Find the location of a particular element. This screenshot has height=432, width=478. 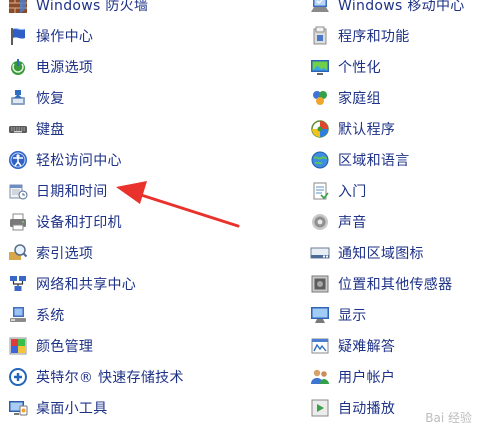

control-panel-item-flag: 操作中心 is located at coordinates (123, 35).